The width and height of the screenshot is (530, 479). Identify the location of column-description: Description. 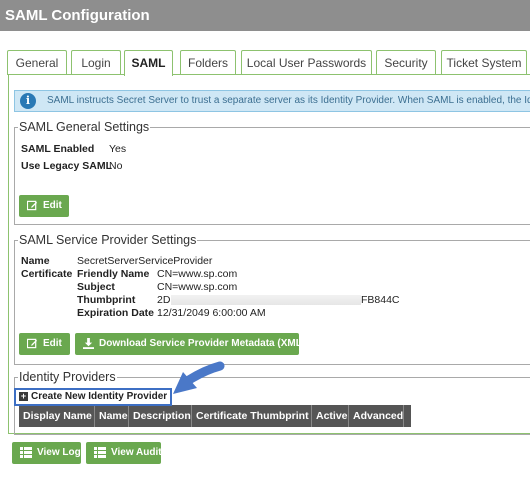
(160, 416).